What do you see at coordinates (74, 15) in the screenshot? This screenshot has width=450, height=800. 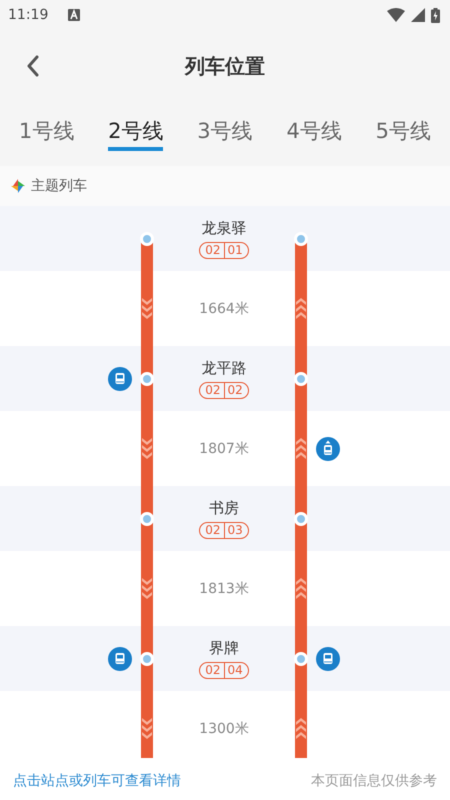 I see `notification-icon` at bounding box center [74, 15].